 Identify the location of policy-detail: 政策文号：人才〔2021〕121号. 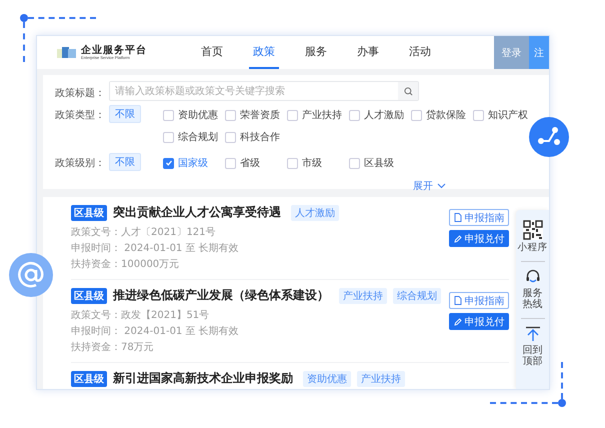
(144, 233).